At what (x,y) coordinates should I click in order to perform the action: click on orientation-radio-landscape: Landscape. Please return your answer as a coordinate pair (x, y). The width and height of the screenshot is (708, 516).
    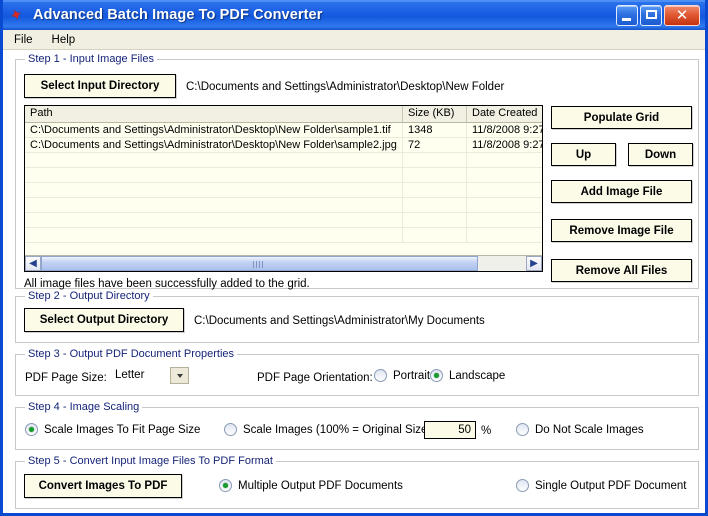
    Looking at the image, I should click on (467, 375).